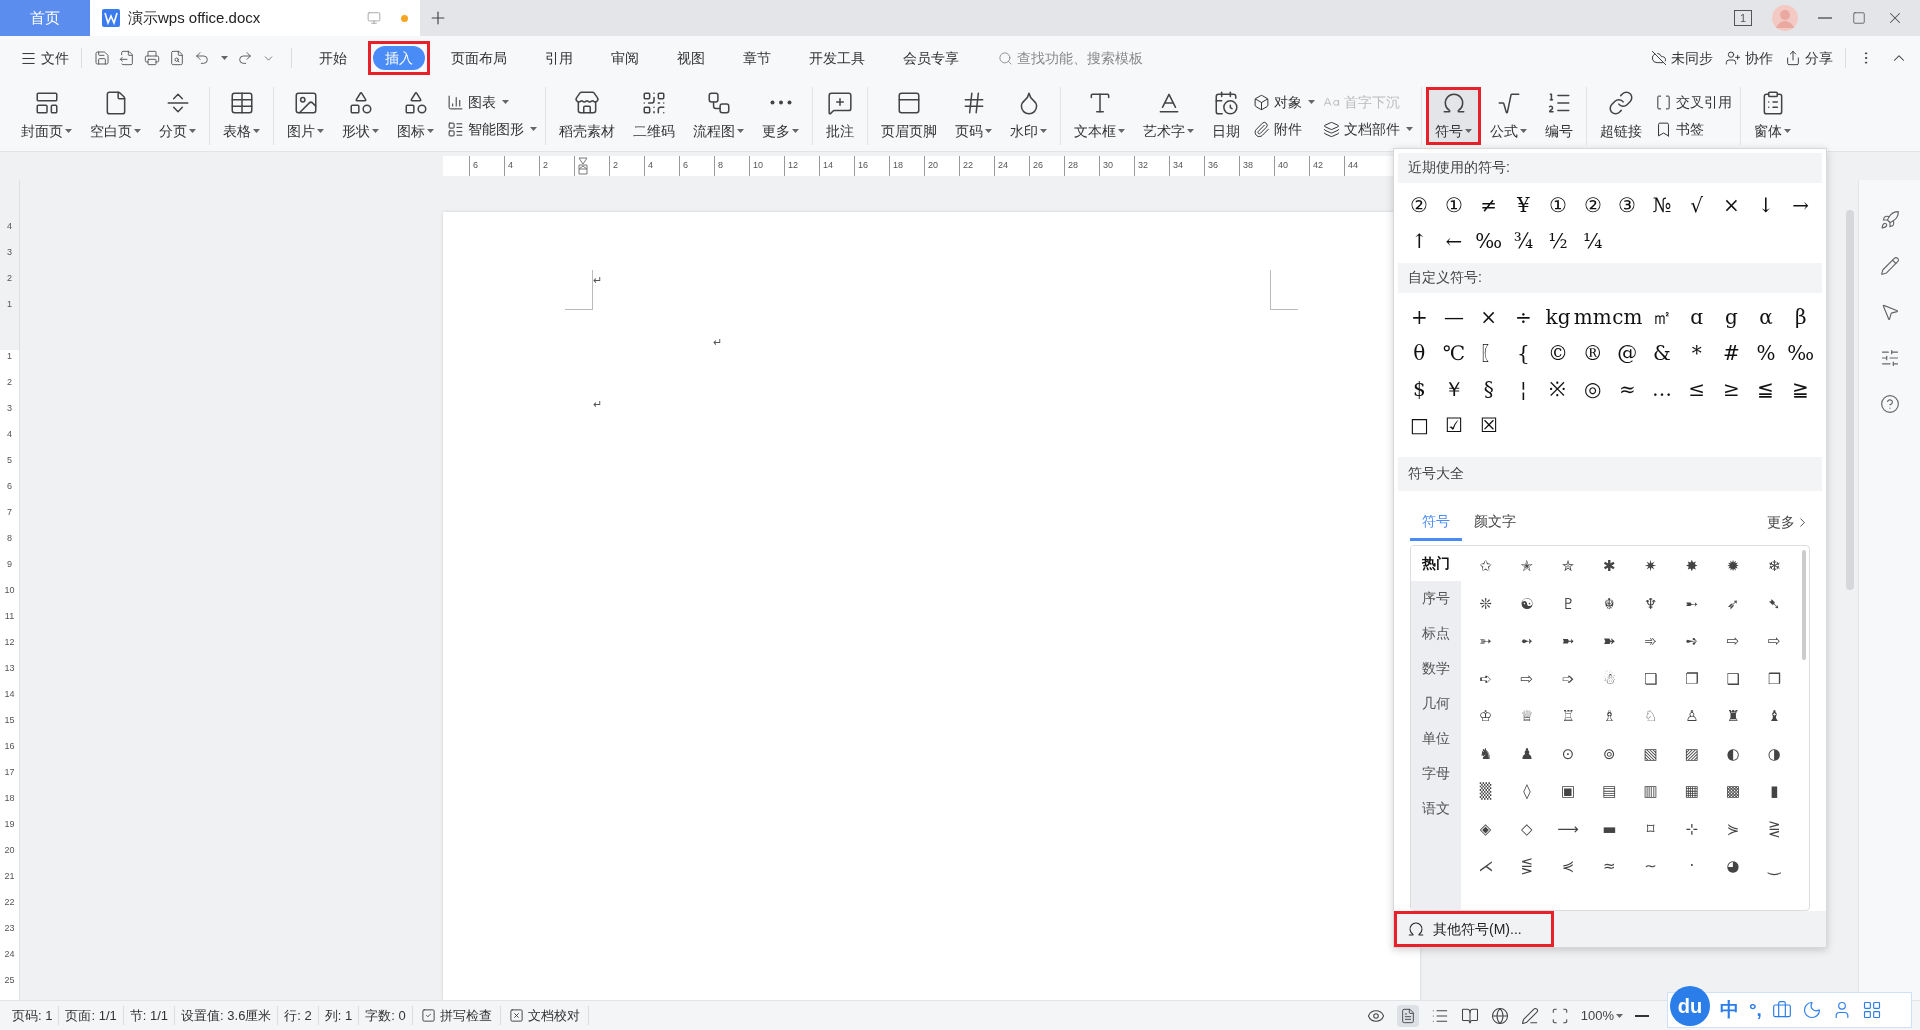 The image size is (1920, 1030). I want to click on symbol-option: ❊, so click(1486, 604).